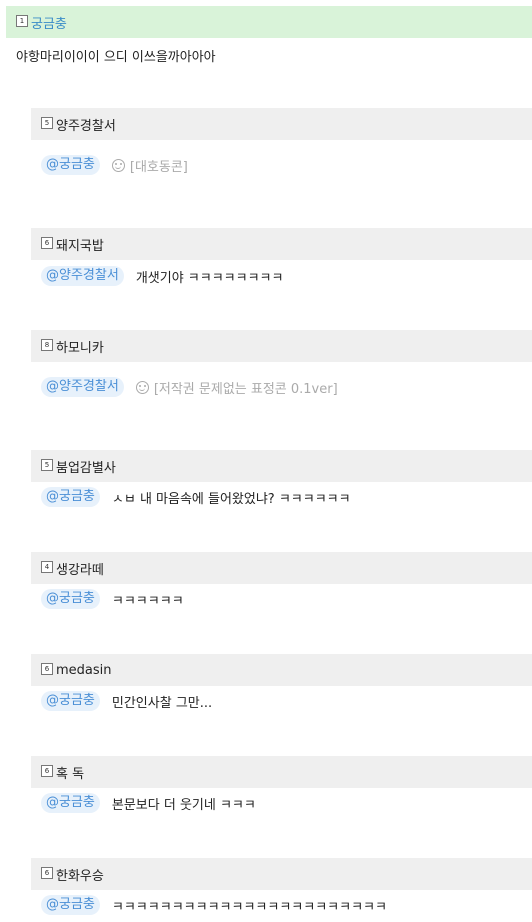 Image resolution: width=532 pixels, height=922 pixels. I want to click on comment-header: 6 돼지국밥, so click(281, 244).